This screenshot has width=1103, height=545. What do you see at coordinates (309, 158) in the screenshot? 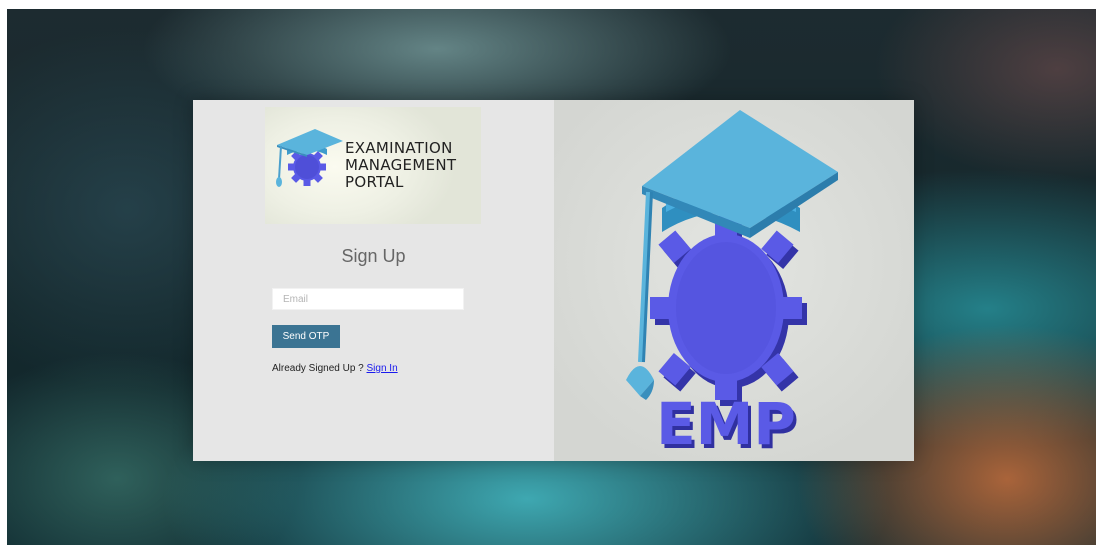
I see `graduation-cap-gear-icon` at bounding box center [309, 158].